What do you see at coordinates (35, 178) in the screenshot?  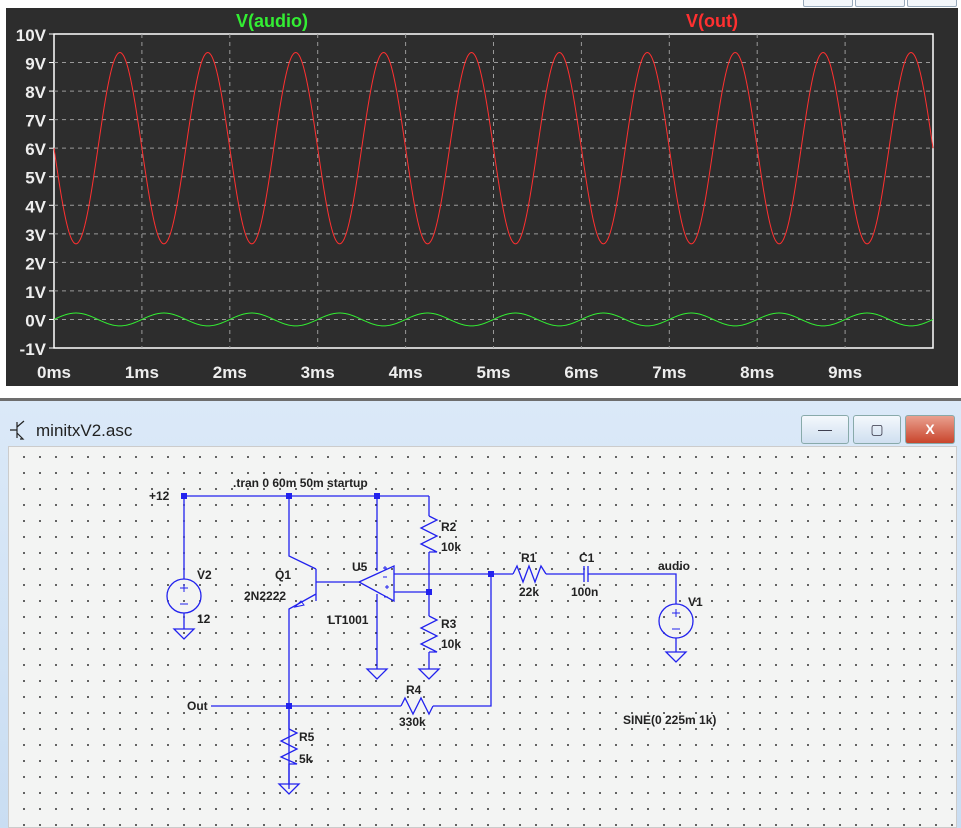 I see `y-tick-label: 5V` at bounding box center [35, 178].